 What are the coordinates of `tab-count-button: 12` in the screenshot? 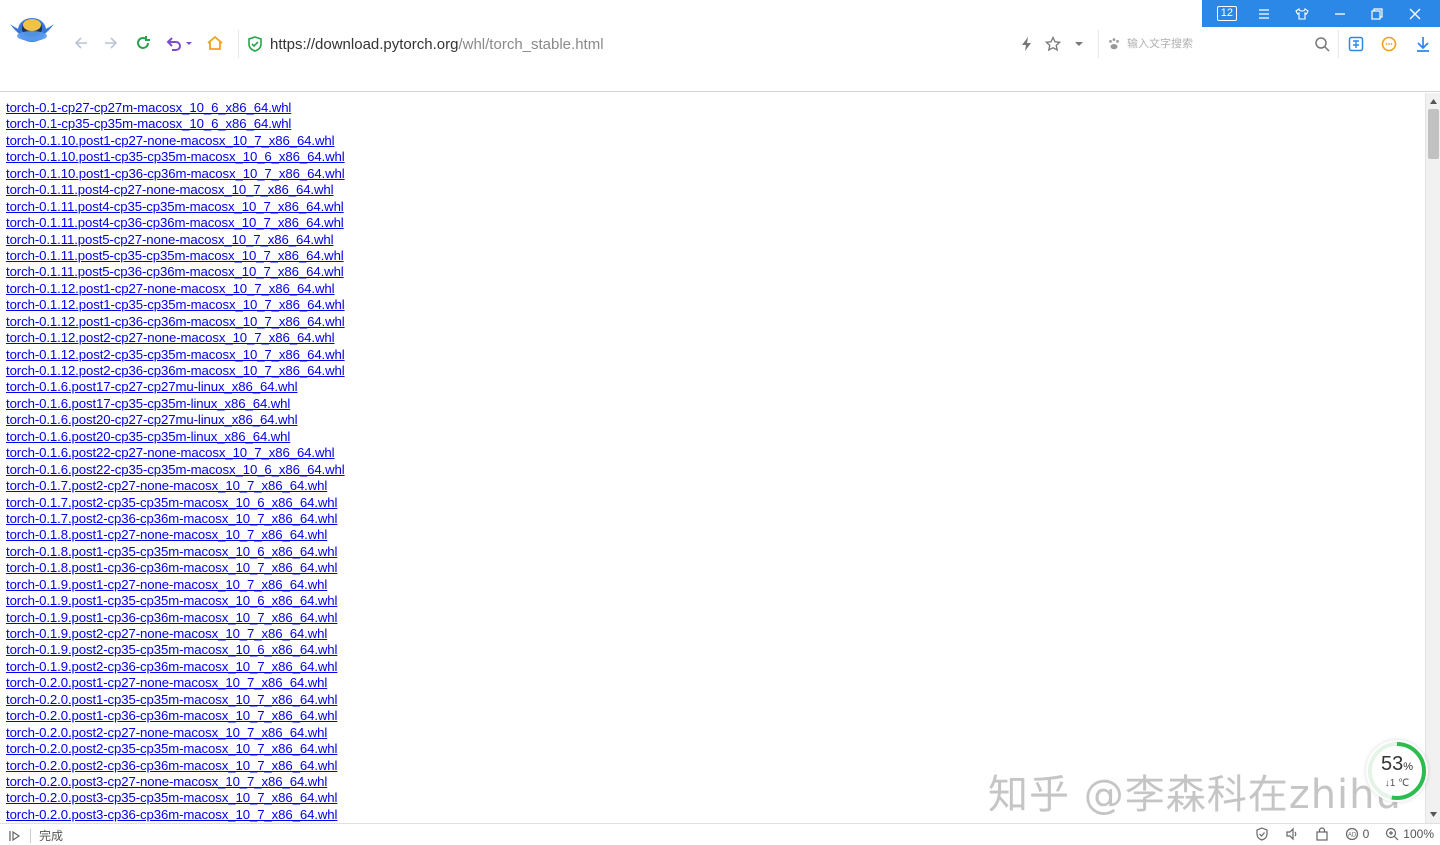 It's located at (1227, 14).